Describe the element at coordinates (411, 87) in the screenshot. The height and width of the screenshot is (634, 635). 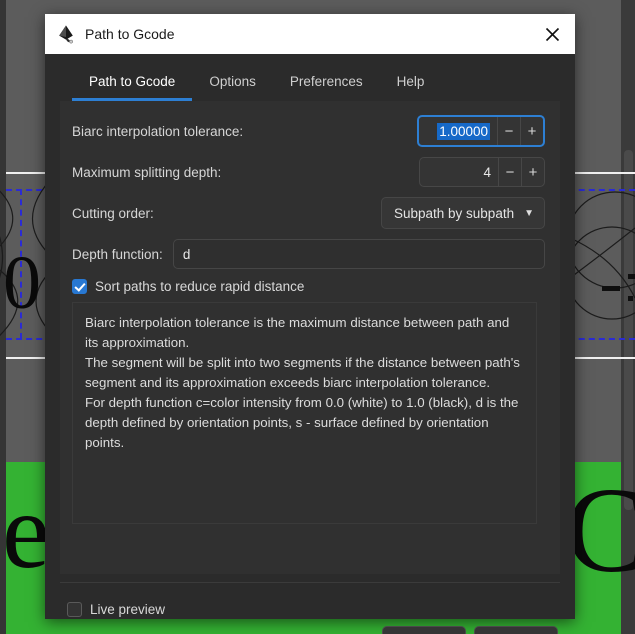
I see `tab-help: Help` at that location.